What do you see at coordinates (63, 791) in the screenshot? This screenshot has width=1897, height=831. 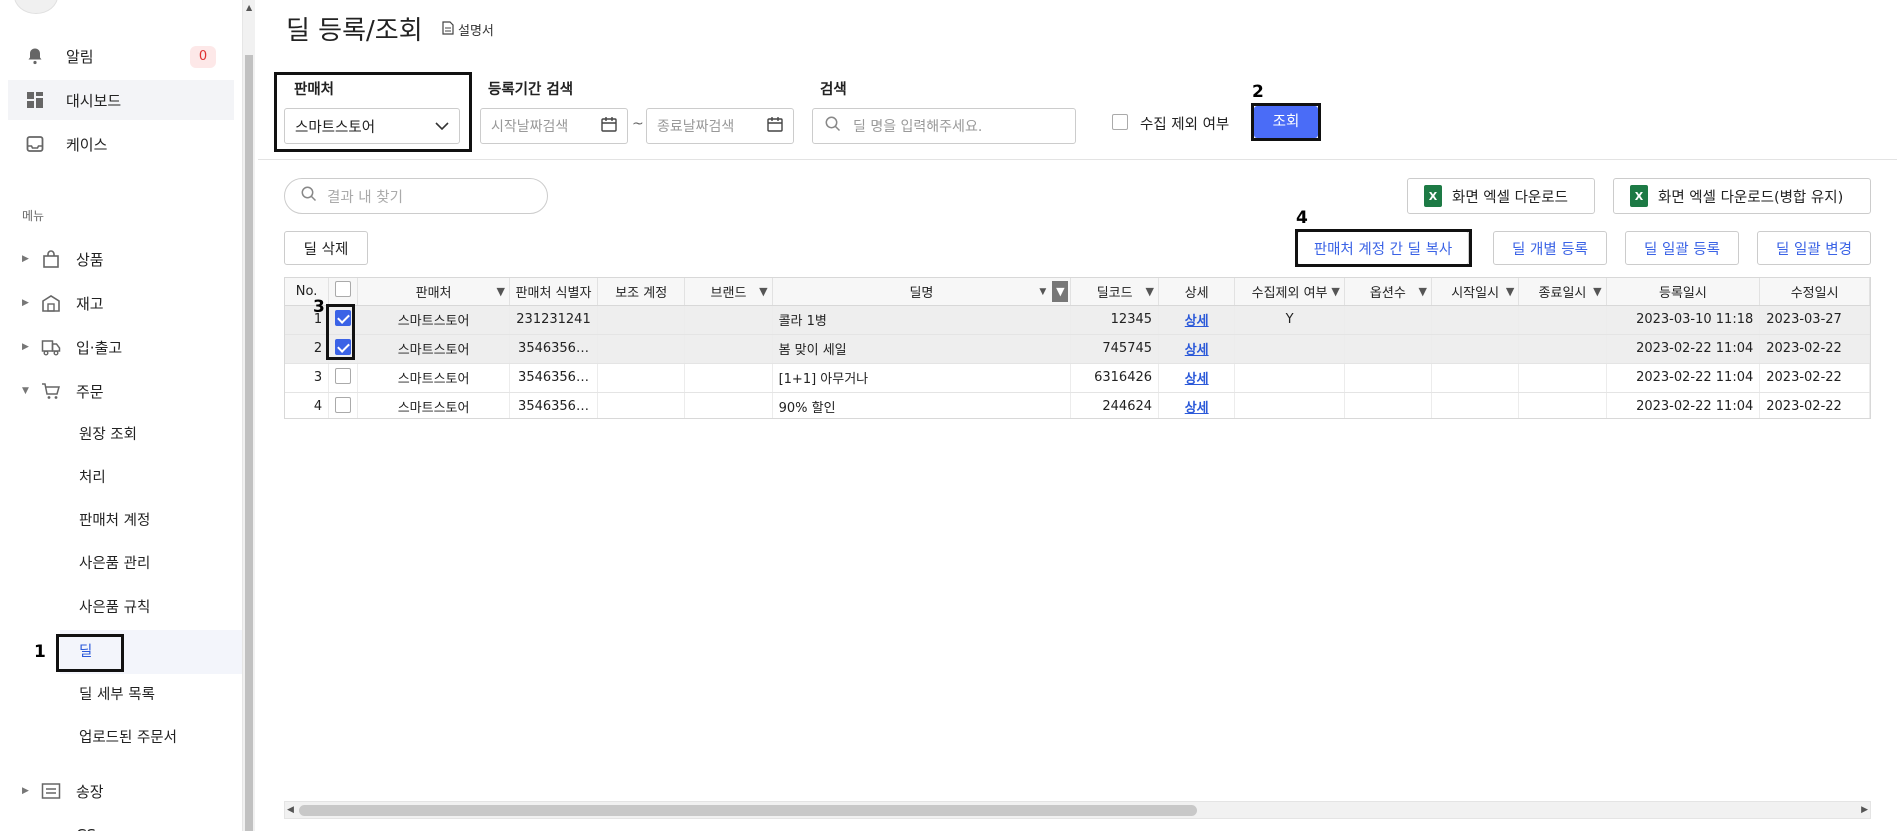 I see `sidebar-item-invoice: ▶ 송장` at bounding box center [63, 791].